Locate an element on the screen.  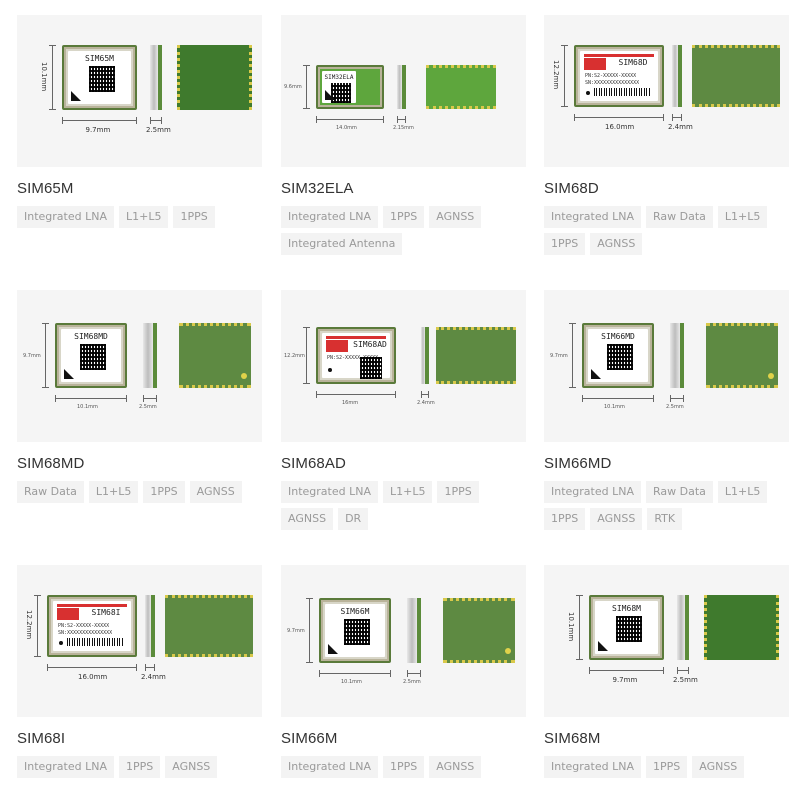
product-image: 12.2mm SIM68AD PN:S2-XXXXX-XXXXX 16mm 2.4mm is located at coordinates (403, 366).